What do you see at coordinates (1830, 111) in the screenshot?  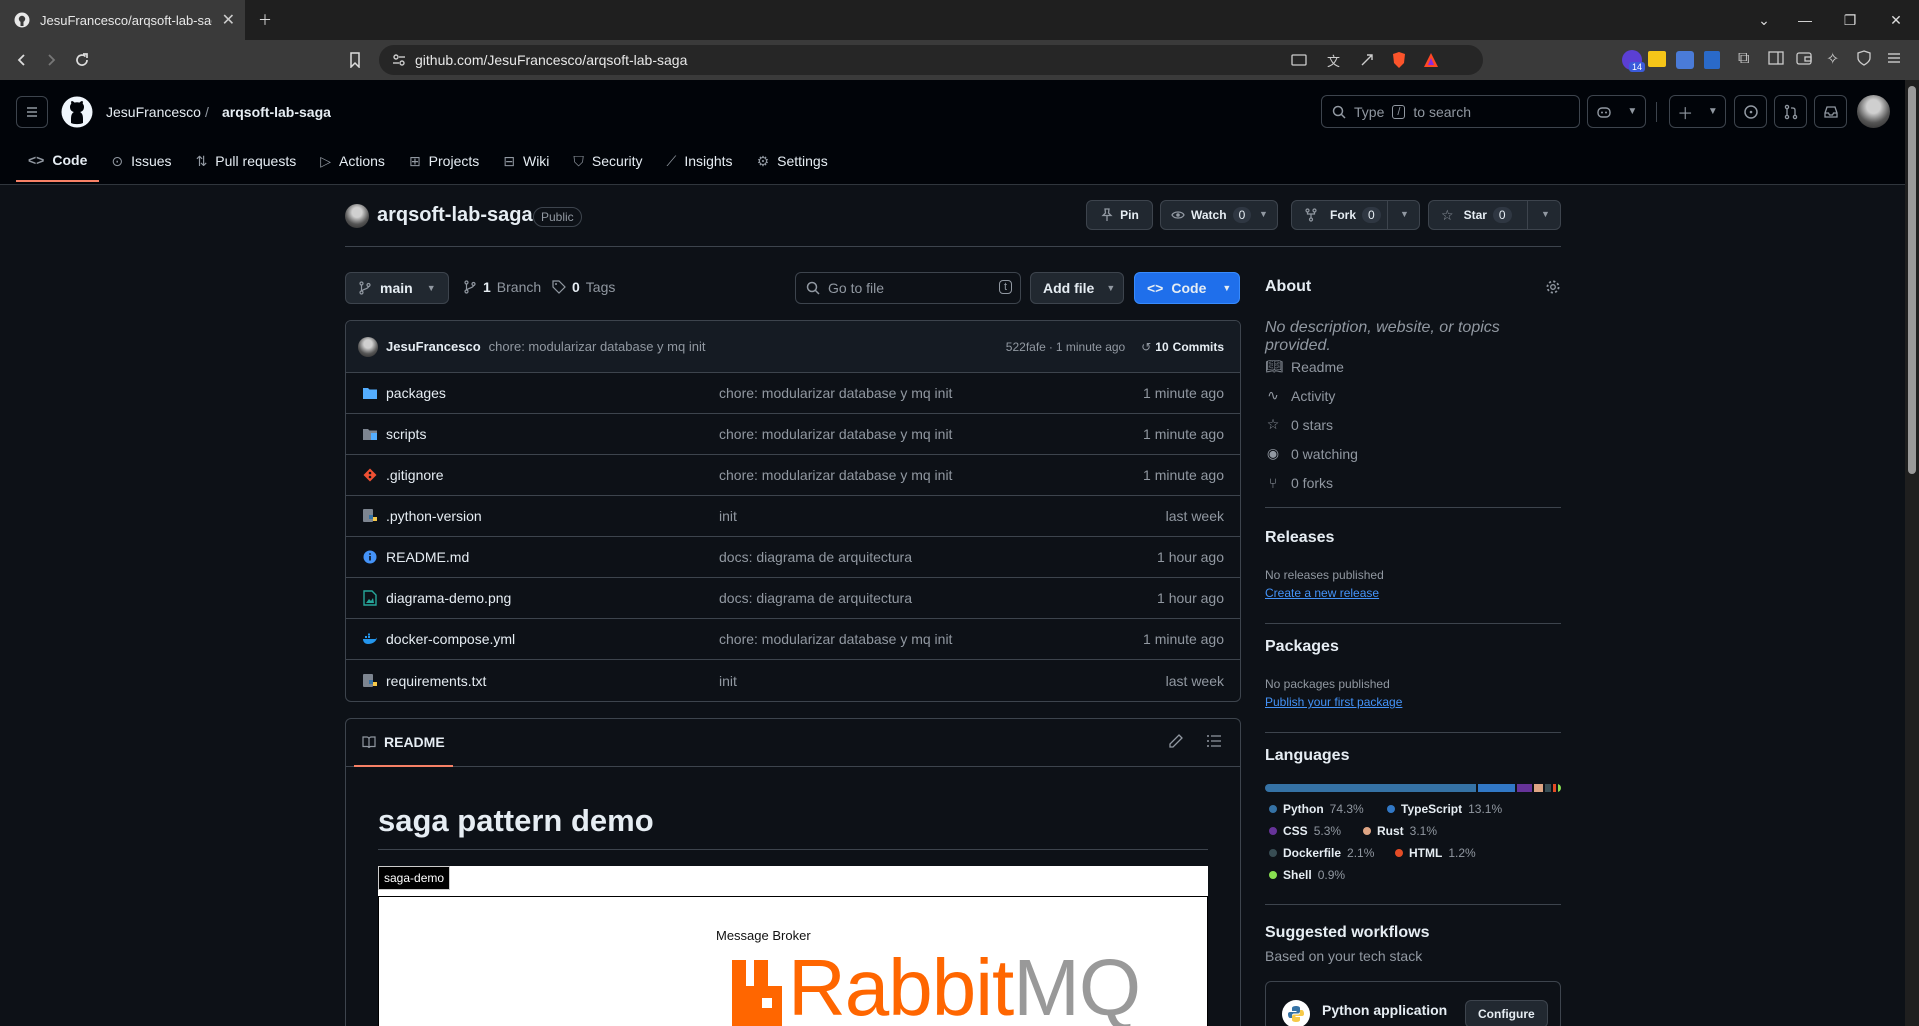 I see `inbox-button` at bounding box center [1830, 111].